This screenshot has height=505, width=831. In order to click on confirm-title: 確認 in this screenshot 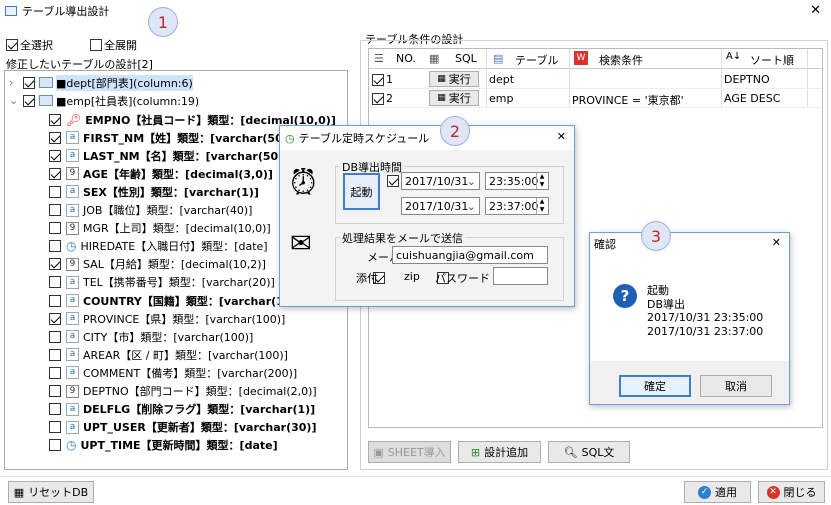, I will do `click(605, 244)`.